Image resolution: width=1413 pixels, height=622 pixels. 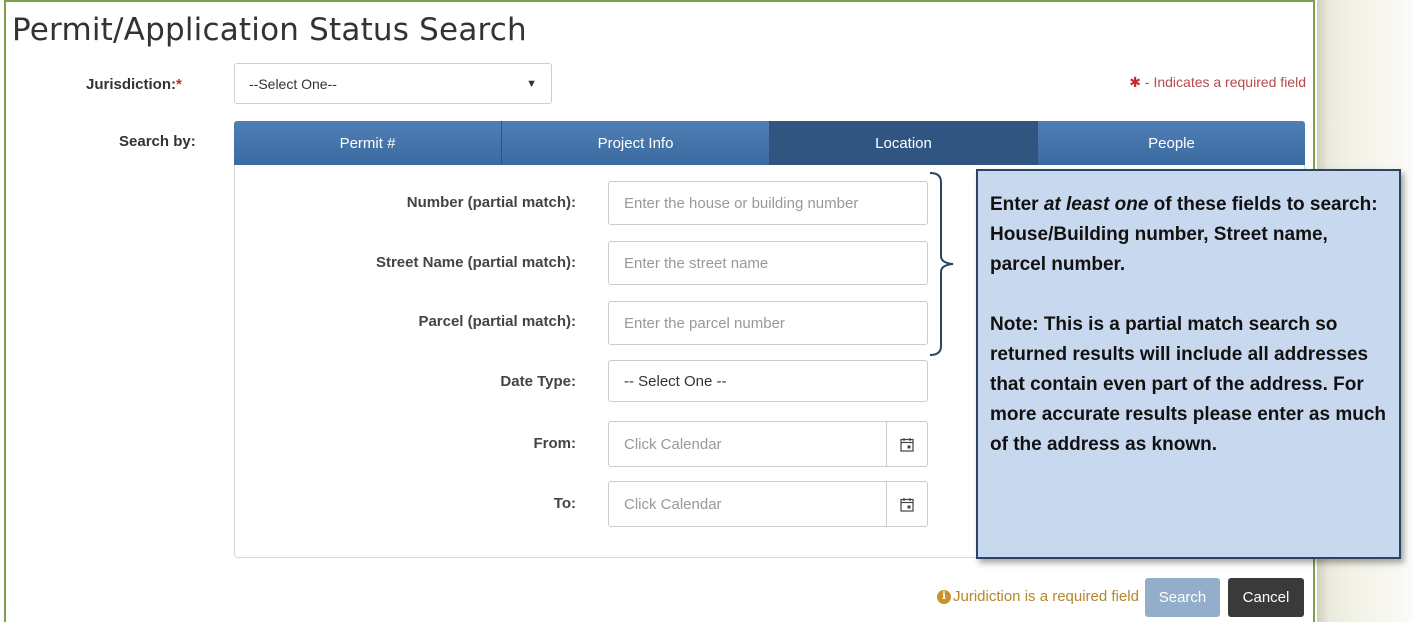 What do you see at coordinates (497, 321) in the screenshot?
I see `parcel-label: Parcel (partial match):` at bounding box center [497, 321].